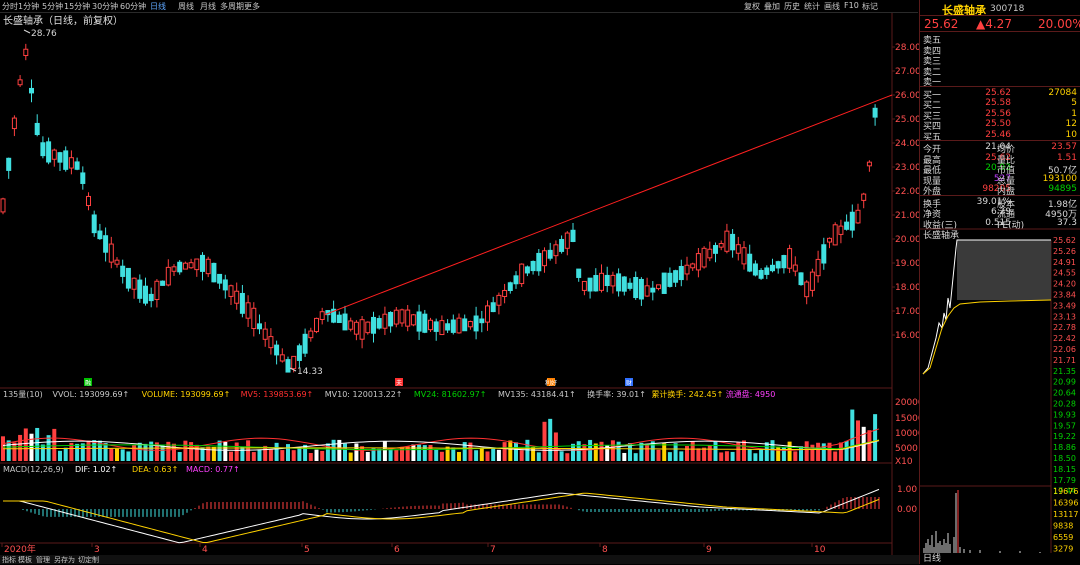 The width and height of the screenshot is (1080, 565). I want to click on month-label: 2020年, so click(20, 549).